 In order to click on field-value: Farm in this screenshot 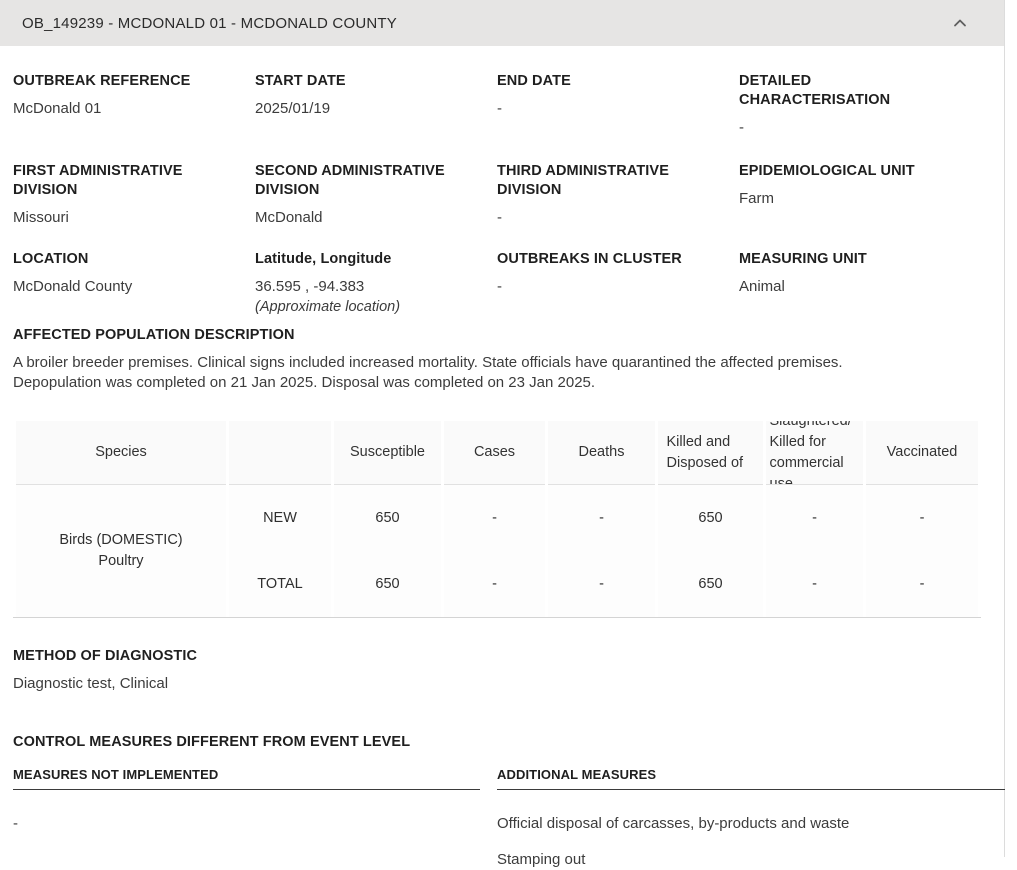, I will do `click(756, 198)`.